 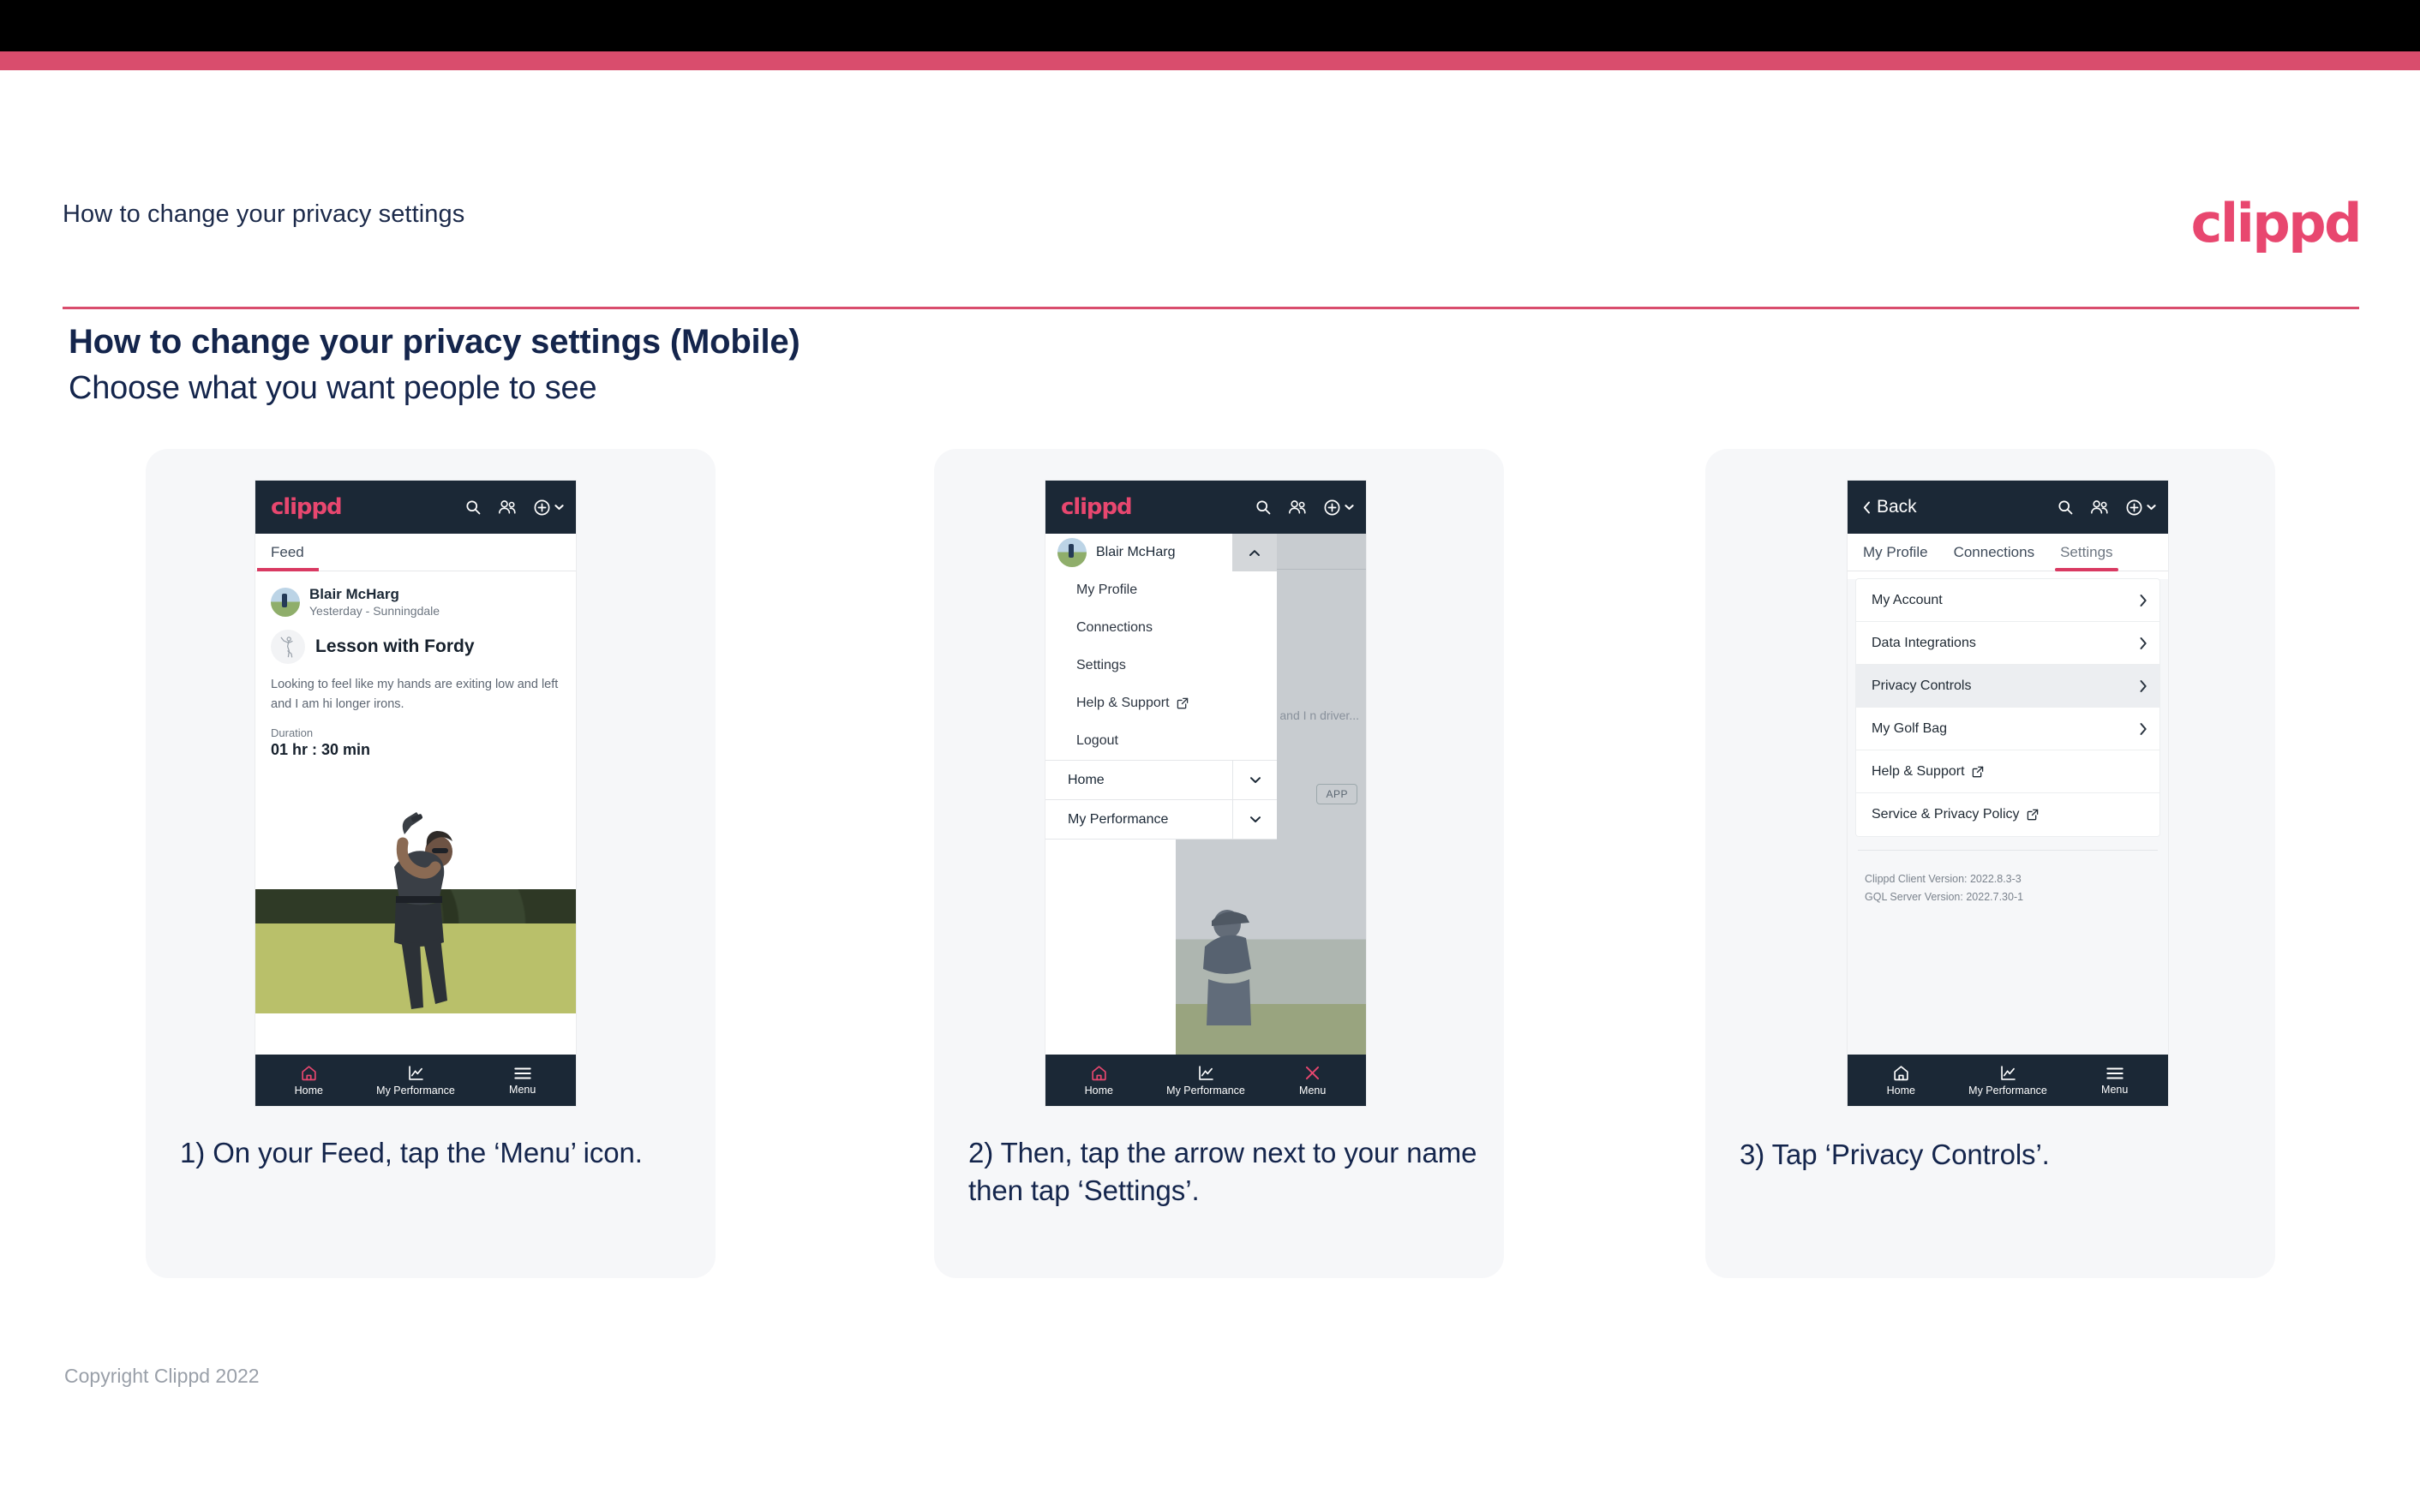 I want to click on menu-item-label: Settings, so click(x=1101, y=665).